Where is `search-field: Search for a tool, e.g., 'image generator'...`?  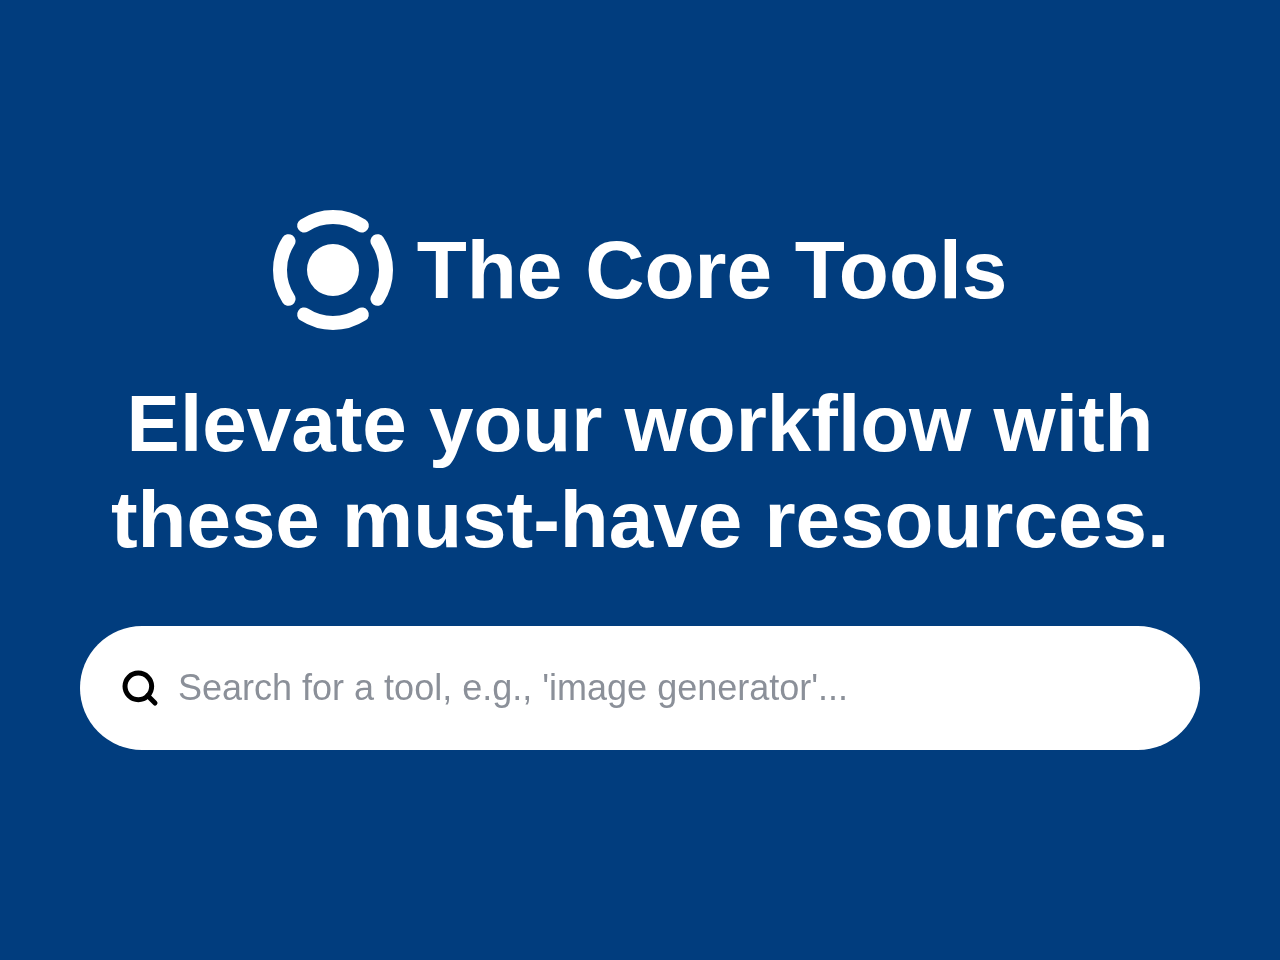
search-field: Search for a tool, e.g., 'image generator'... is located at coordinates (640, 688).